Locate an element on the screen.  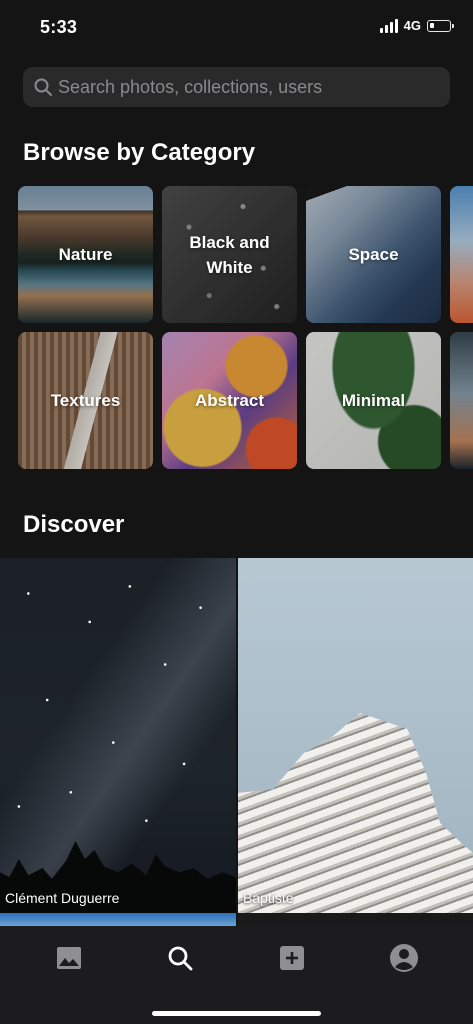
tab-search is located at coordinates (180, 958).